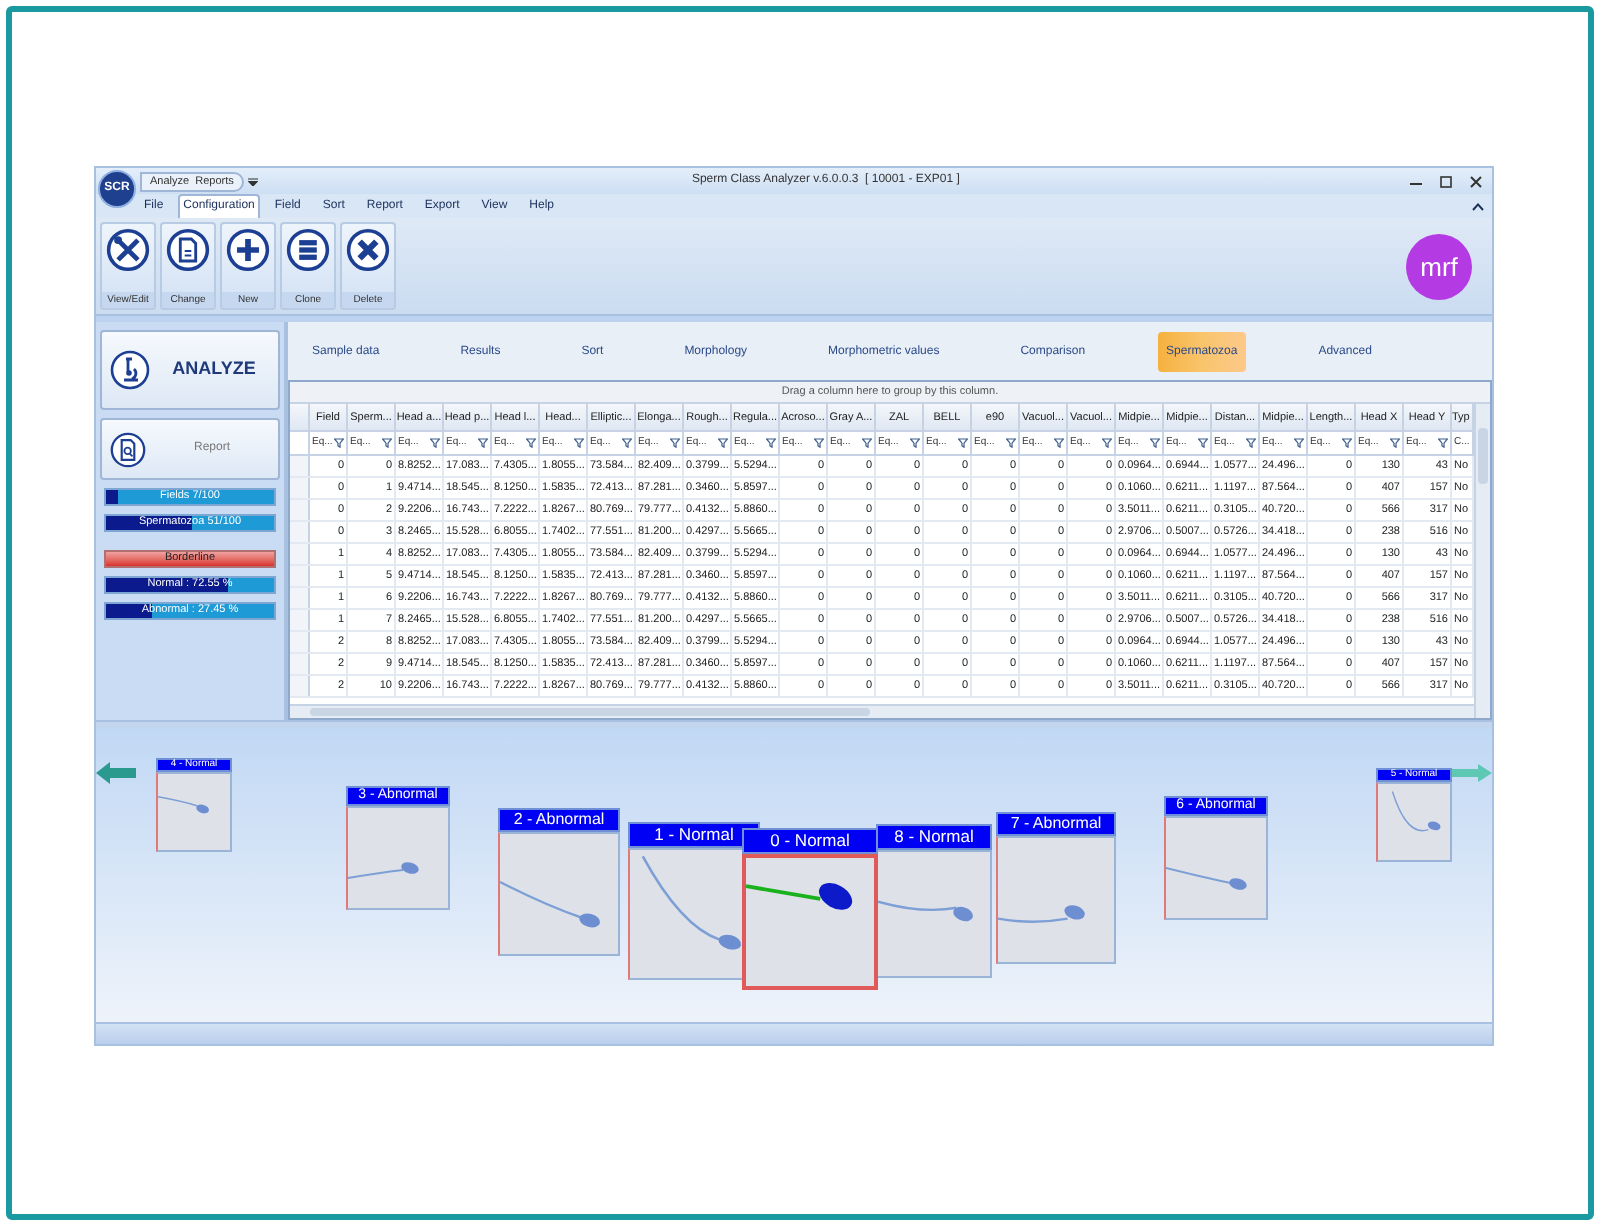  What do you see at coordinates (810, 841) in the screenshot?
I see `cell-label: 0 - Normal` at bounding box center [810, 841].